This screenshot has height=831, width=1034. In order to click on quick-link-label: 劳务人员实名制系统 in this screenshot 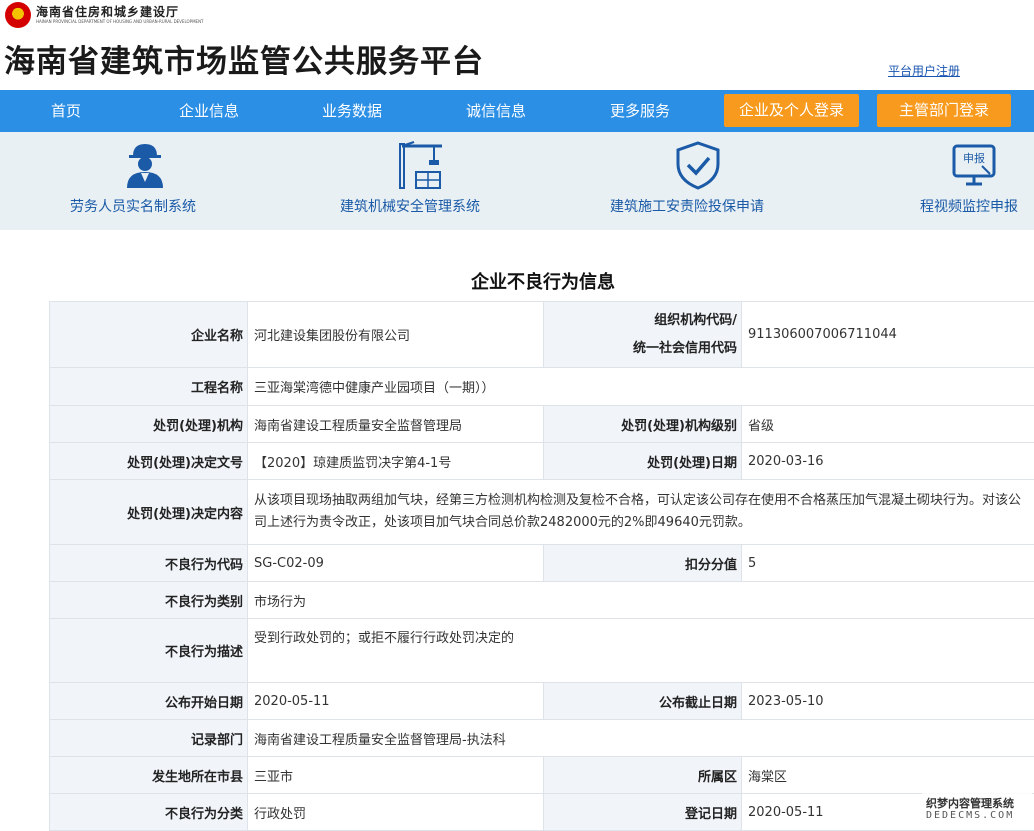, I will do `click(133, 207)`.